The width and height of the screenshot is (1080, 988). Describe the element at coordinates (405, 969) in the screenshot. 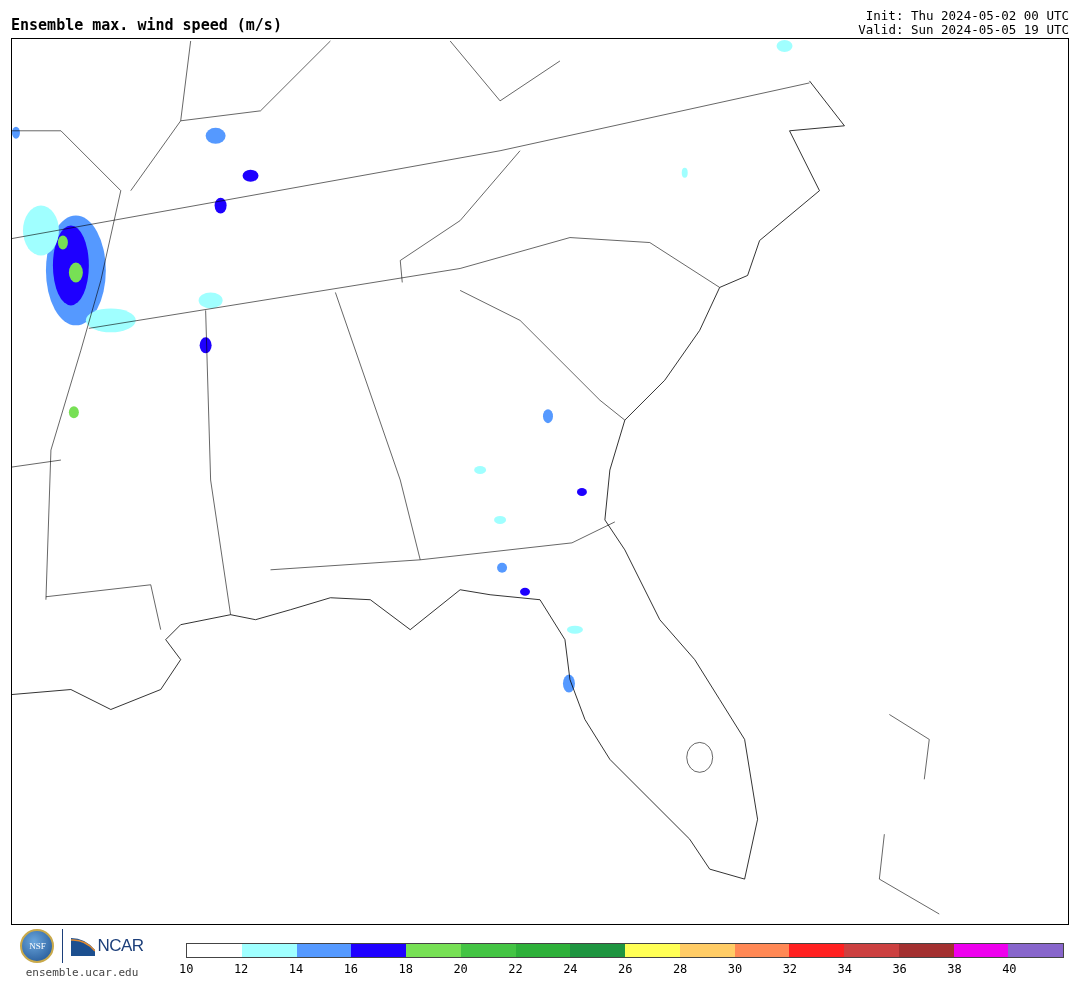

I see `tick-label: 18` at that location.